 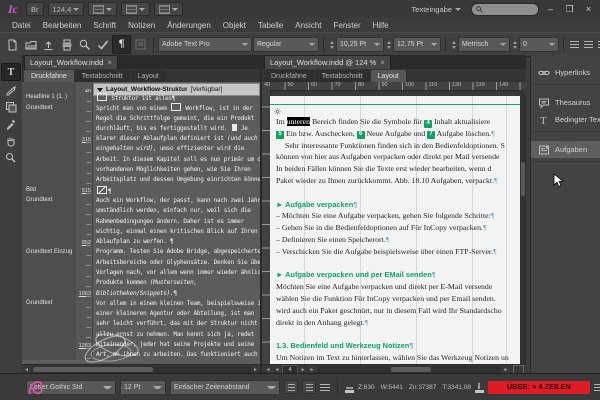 I want to click on last-page-button: ►, so click(x=312, y=370).